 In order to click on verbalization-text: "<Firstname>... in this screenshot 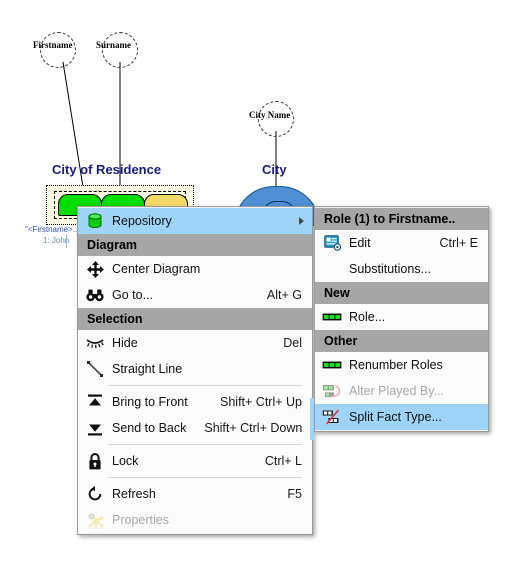, I will do `click(52, 229)`.